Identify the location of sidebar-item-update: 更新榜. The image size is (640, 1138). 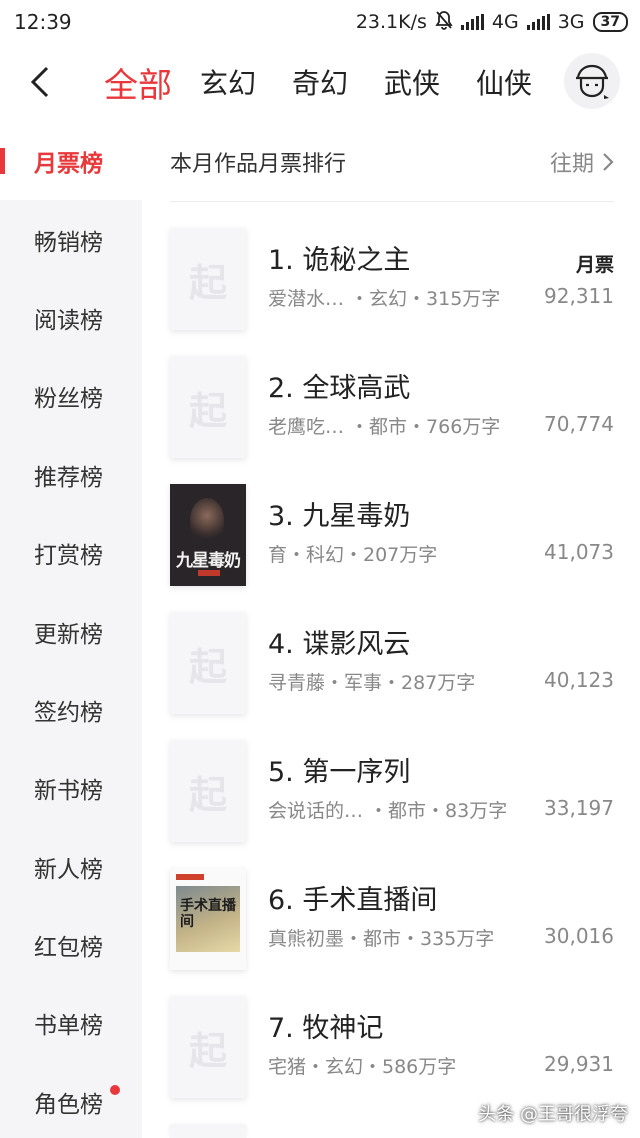
(71, 631).